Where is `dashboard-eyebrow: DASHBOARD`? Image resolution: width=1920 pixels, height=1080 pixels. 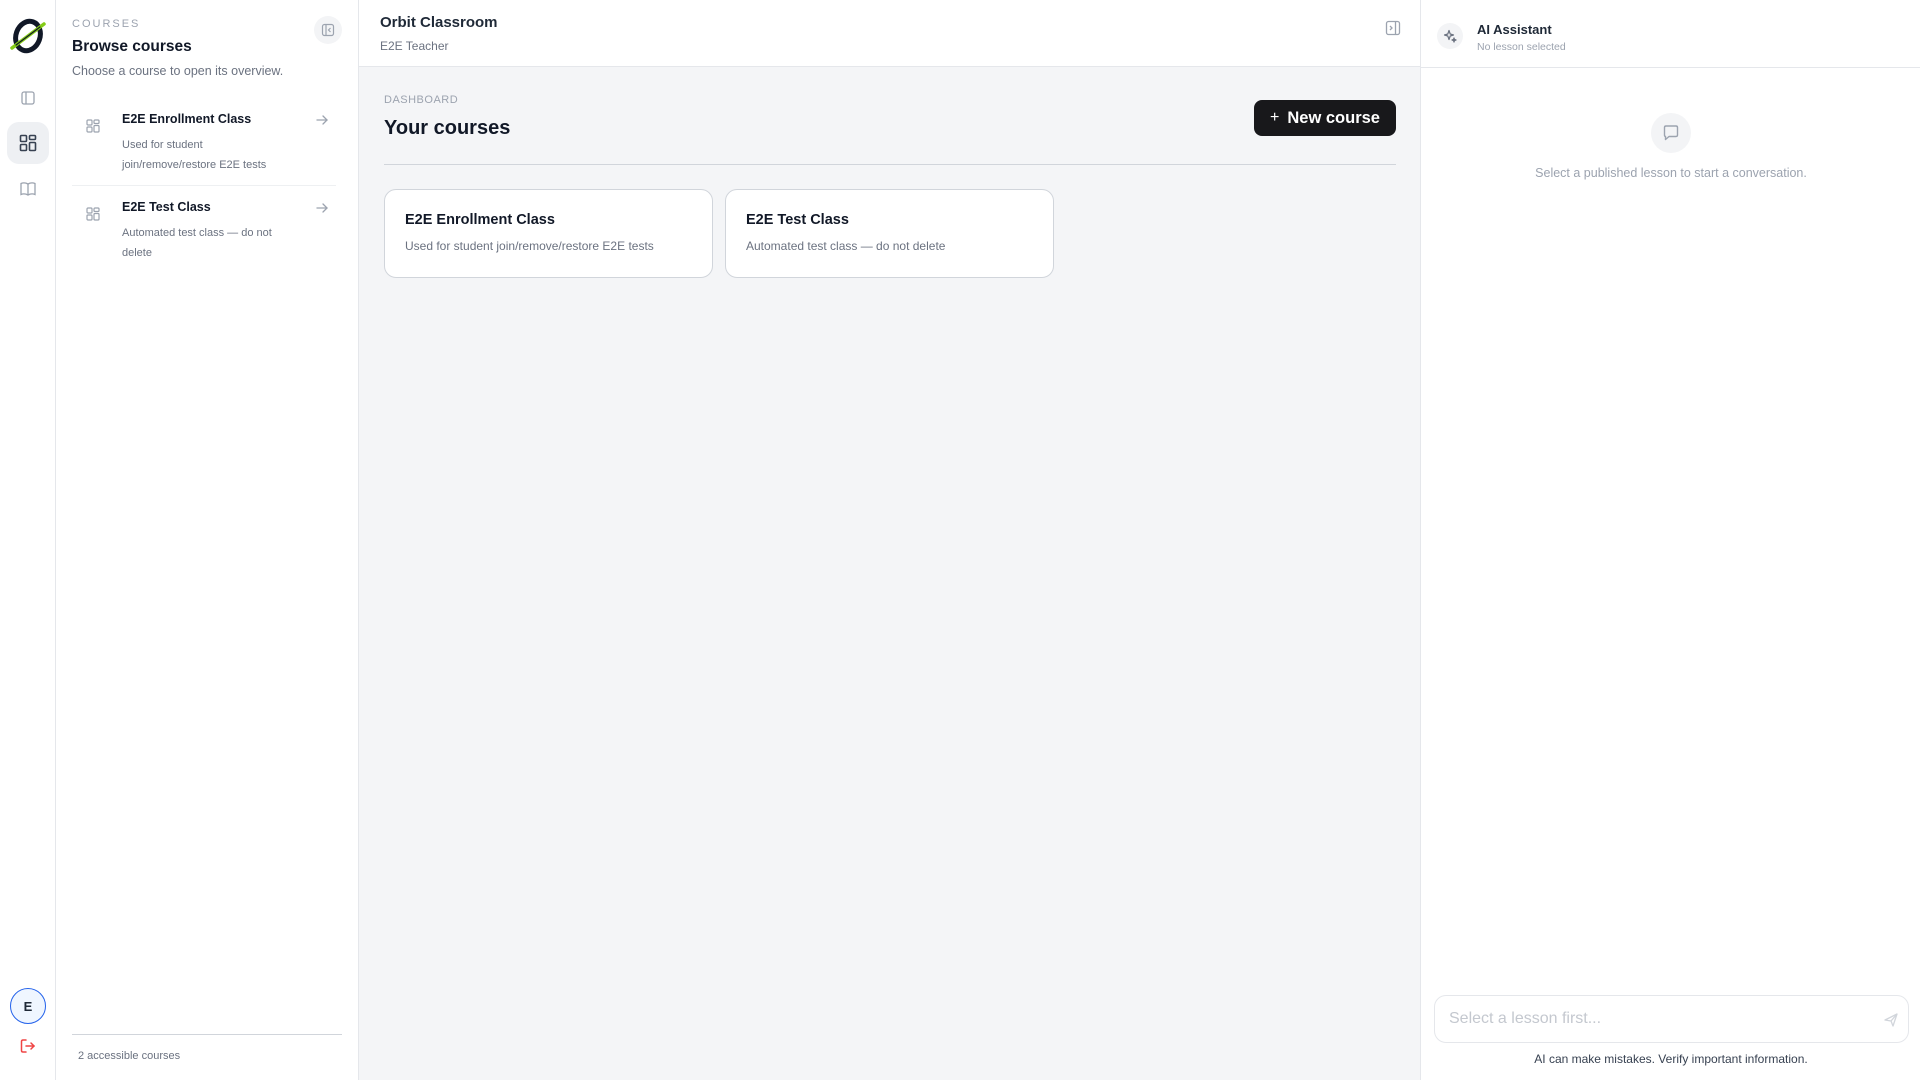
dashboard-eyebrow: DASHBOARD is located at coordinates (421, 100).